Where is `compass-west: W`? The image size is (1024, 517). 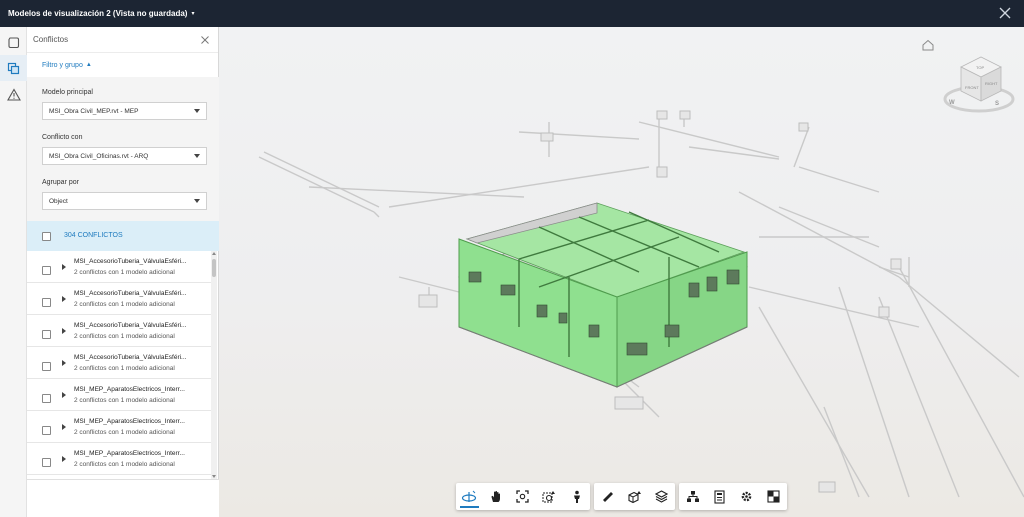 compass-west: W is located at coordinates (952, 103).